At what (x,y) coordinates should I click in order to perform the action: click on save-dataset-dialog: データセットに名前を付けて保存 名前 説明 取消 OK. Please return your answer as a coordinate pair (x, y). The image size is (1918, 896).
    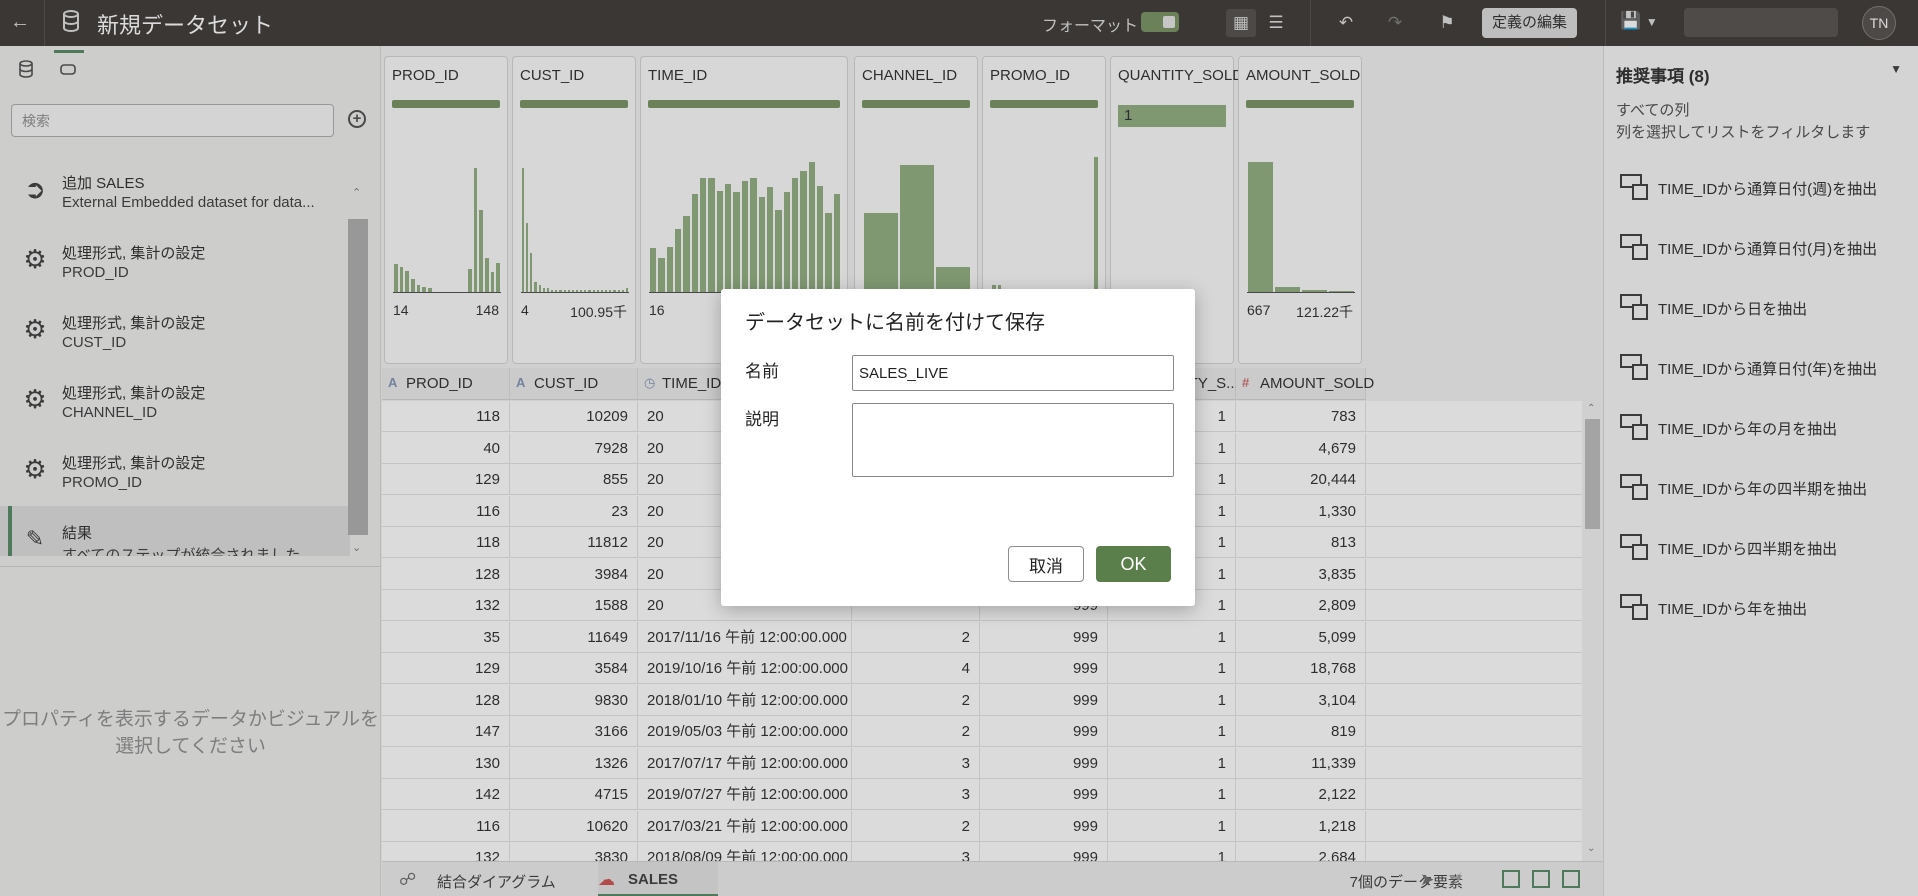
    Looking at the image, I should click on (958, 447).